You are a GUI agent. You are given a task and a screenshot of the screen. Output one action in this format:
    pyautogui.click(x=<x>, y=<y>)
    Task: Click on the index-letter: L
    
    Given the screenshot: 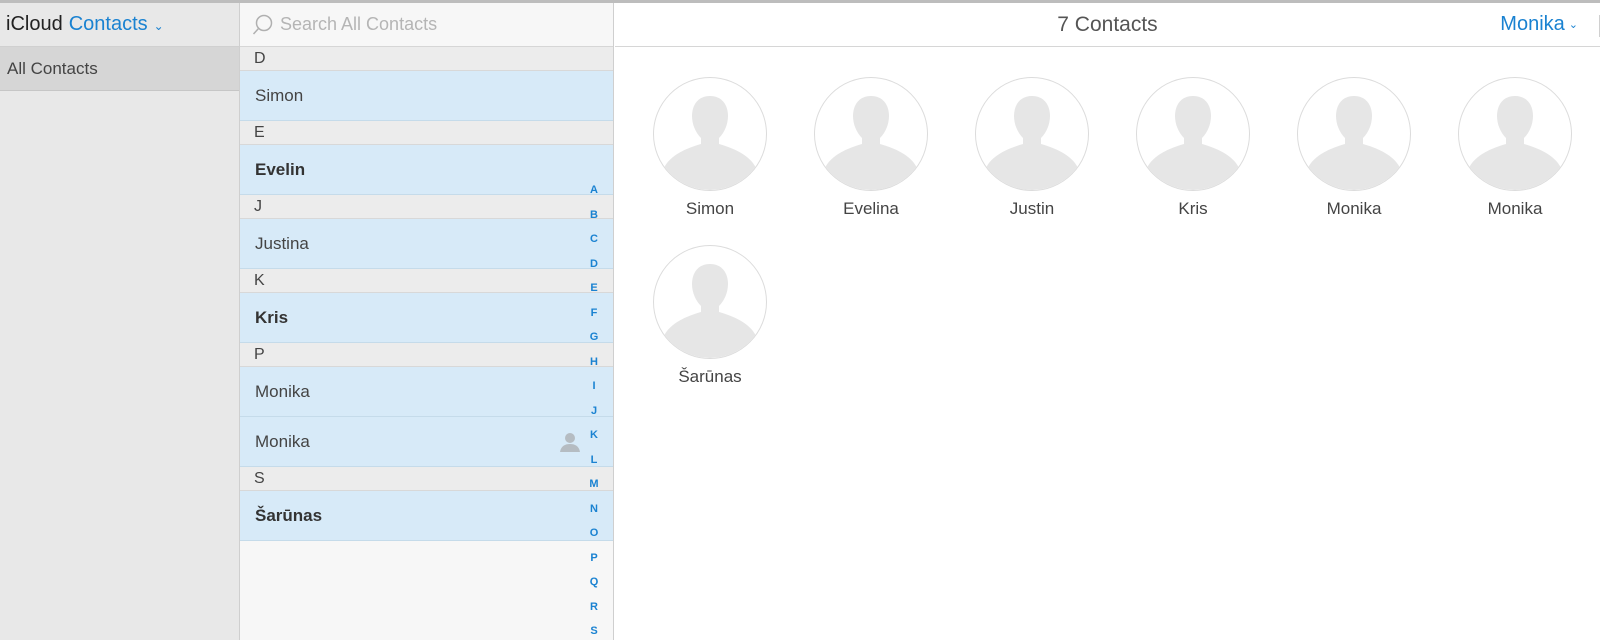 What is the action you would take?
    pyautogui.click(x=594, y=460)
    